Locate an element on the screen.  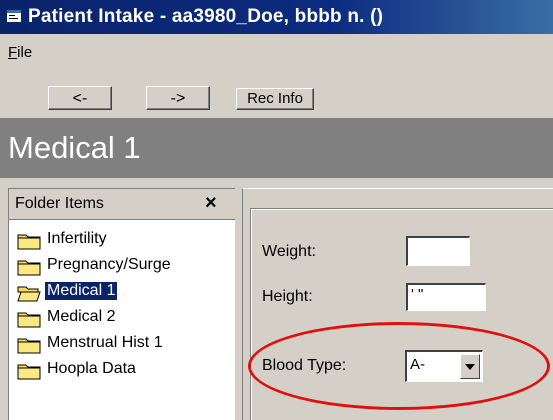
folder-item: Medical 2 is located at coordinates (126, 318).